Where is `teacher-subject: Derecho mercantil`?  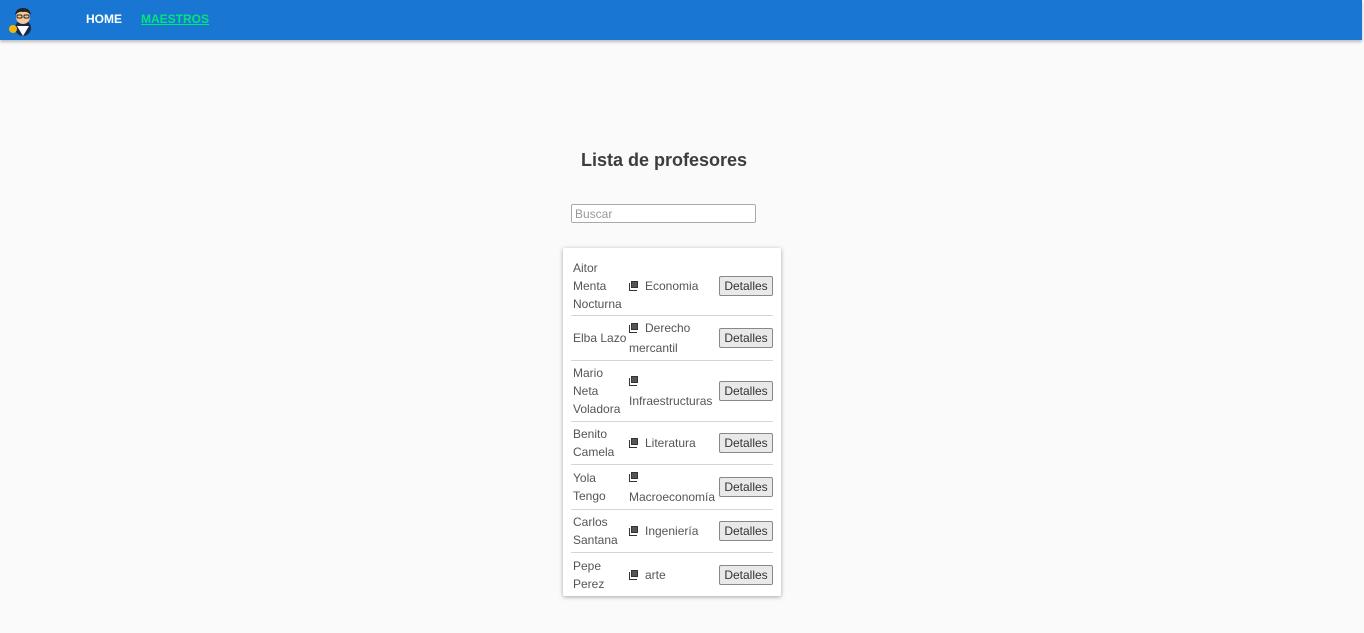
teacher-subject: Derecho mercantil is located at coordinates (673, 338).